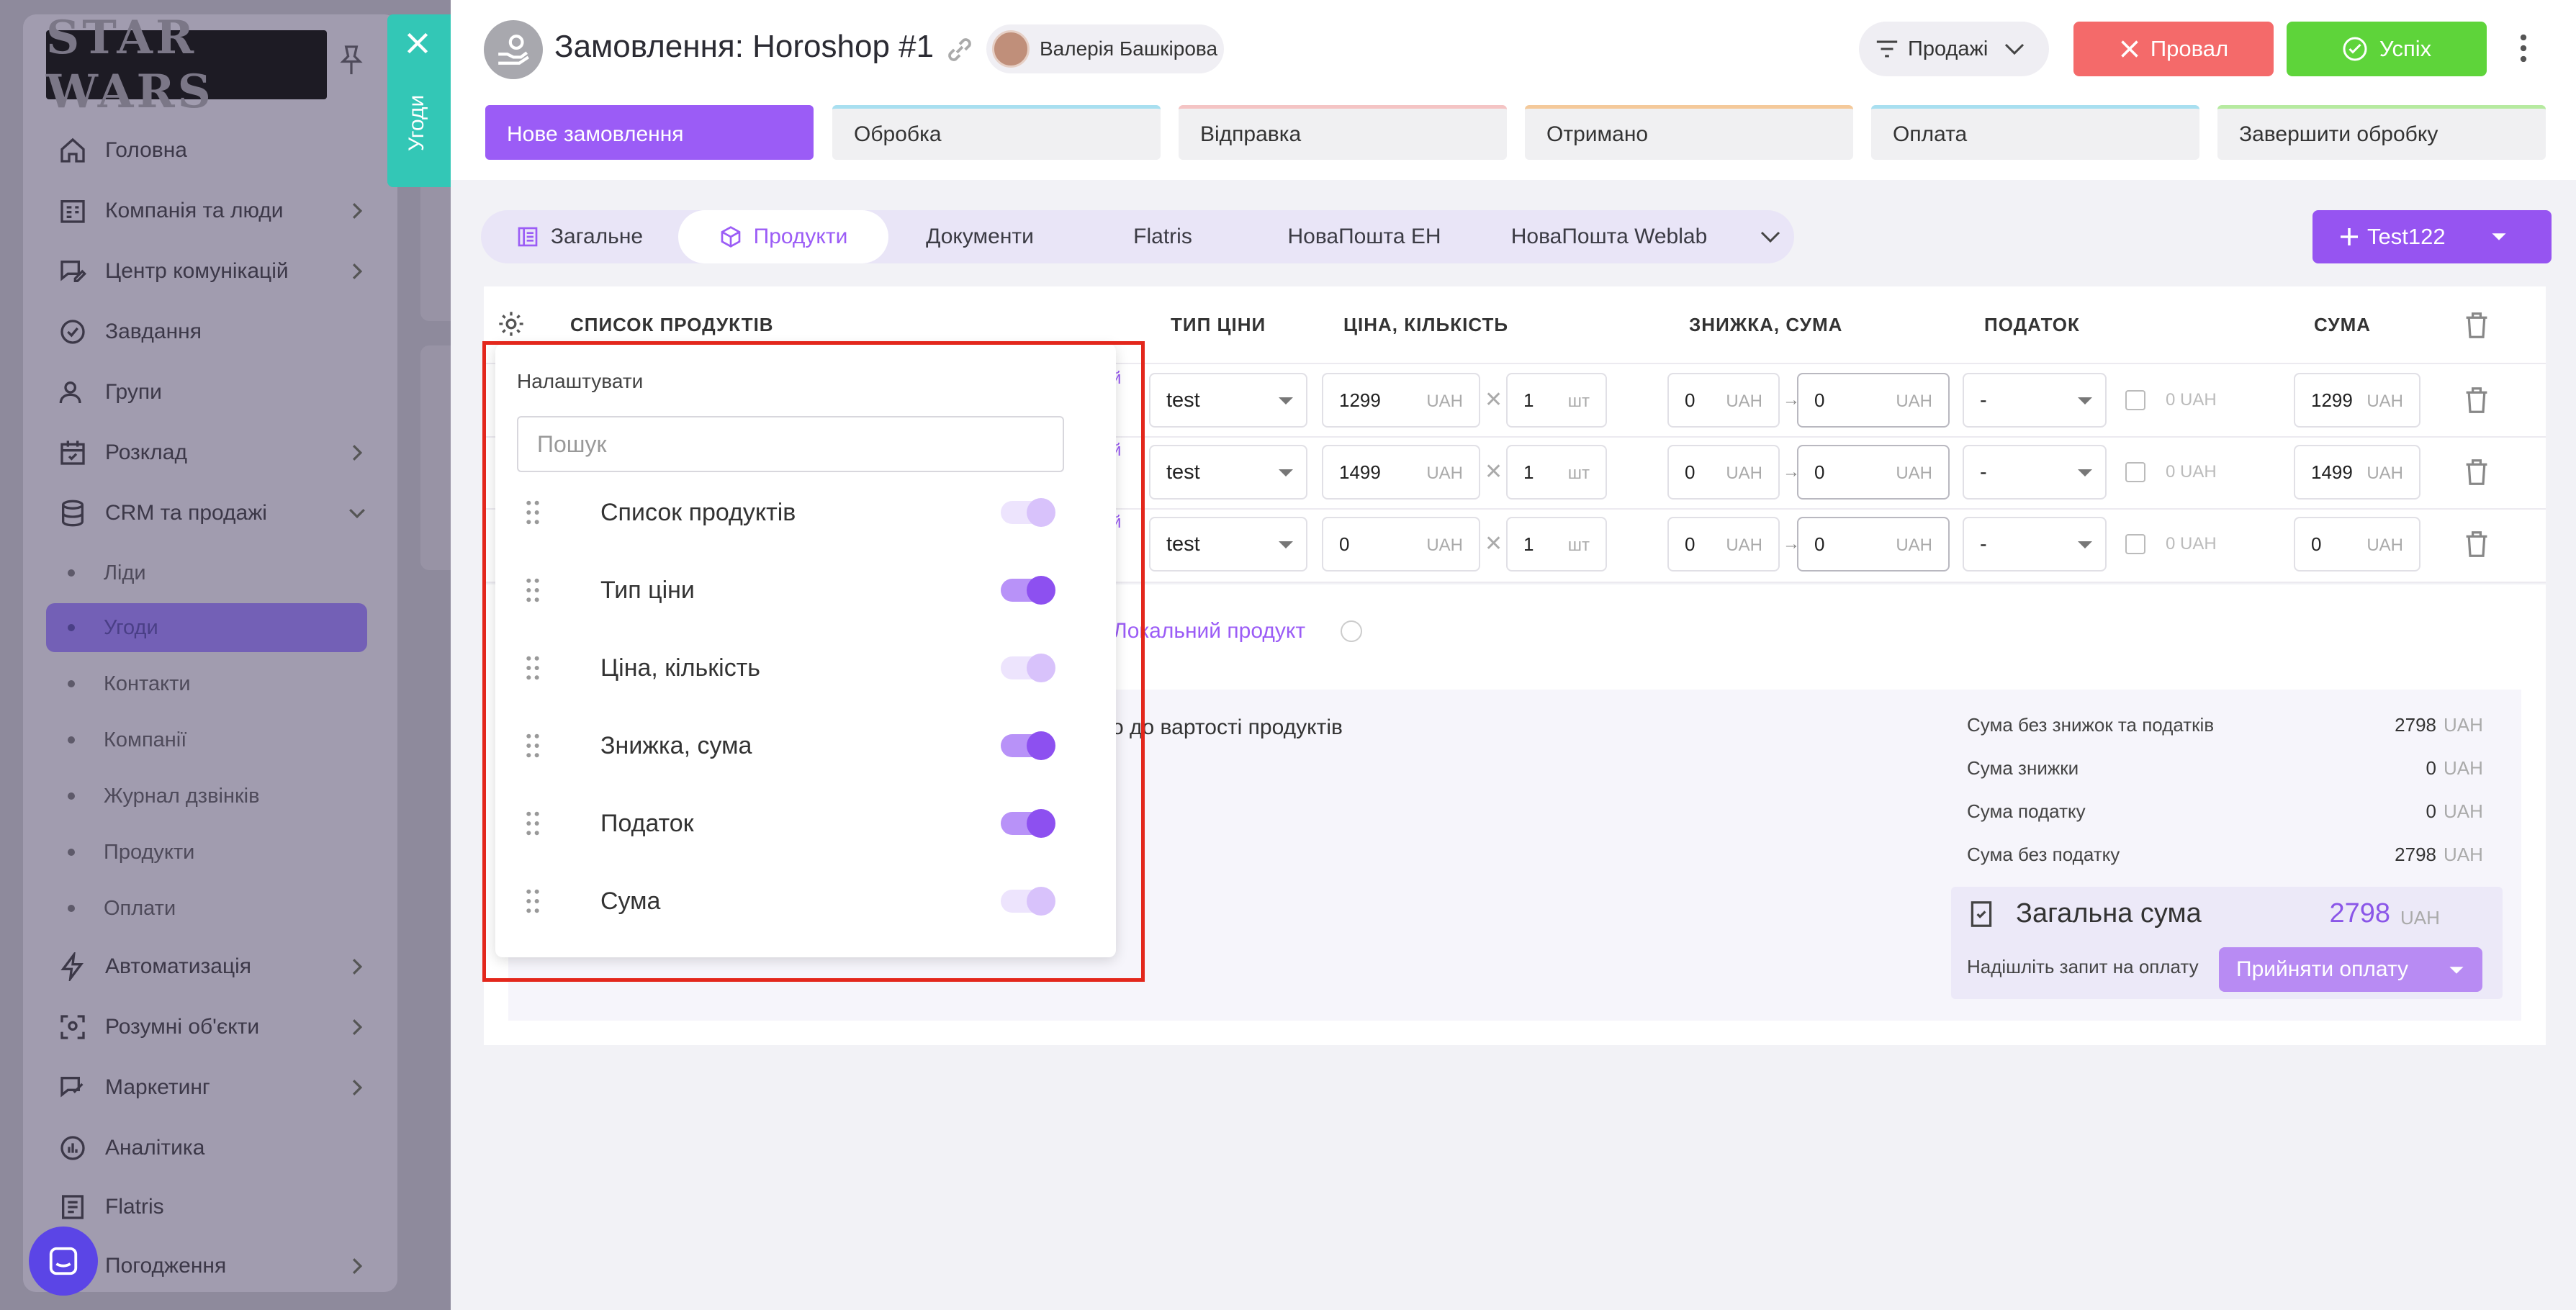  Describe the element at coordinates (211, 393) in the screenshot. I see `sidebar-item-groups: Групи` at that location.